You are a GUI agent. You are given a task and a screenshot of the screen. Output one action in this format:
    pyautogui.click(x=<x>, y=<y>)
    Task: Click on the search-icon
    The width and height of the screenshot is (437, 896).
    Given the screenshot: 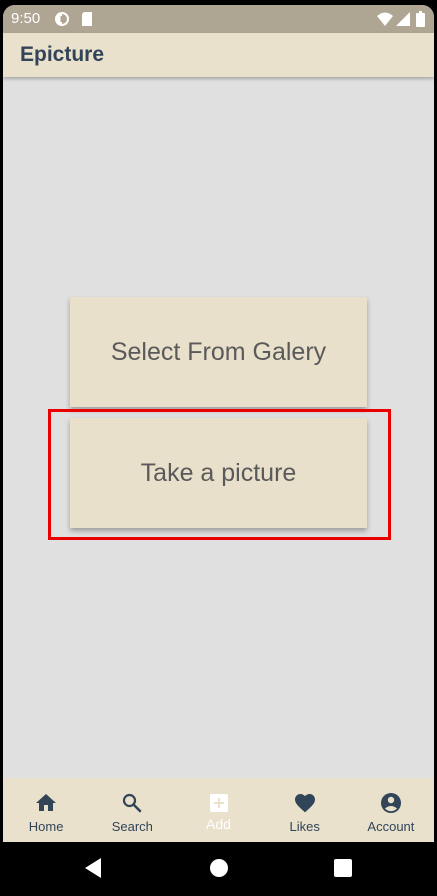 What is the action you would take?
    pyautogui.click(x=132, y=803)
    